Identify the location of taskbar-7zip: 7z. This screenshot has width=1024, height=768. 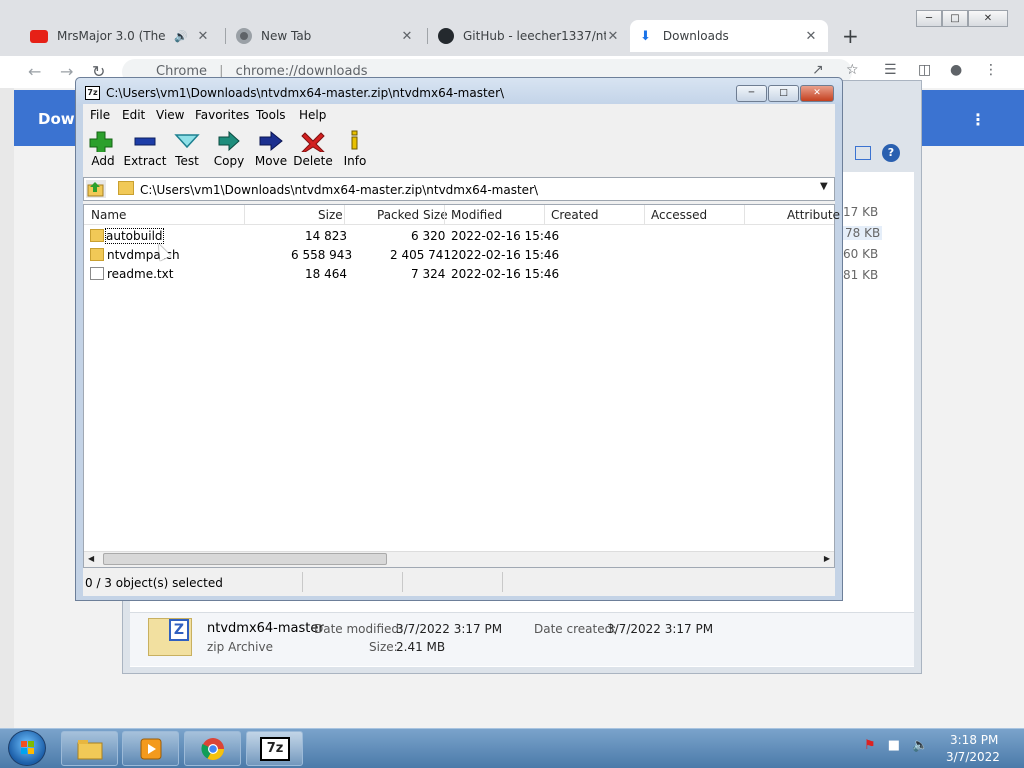
(274, 748).